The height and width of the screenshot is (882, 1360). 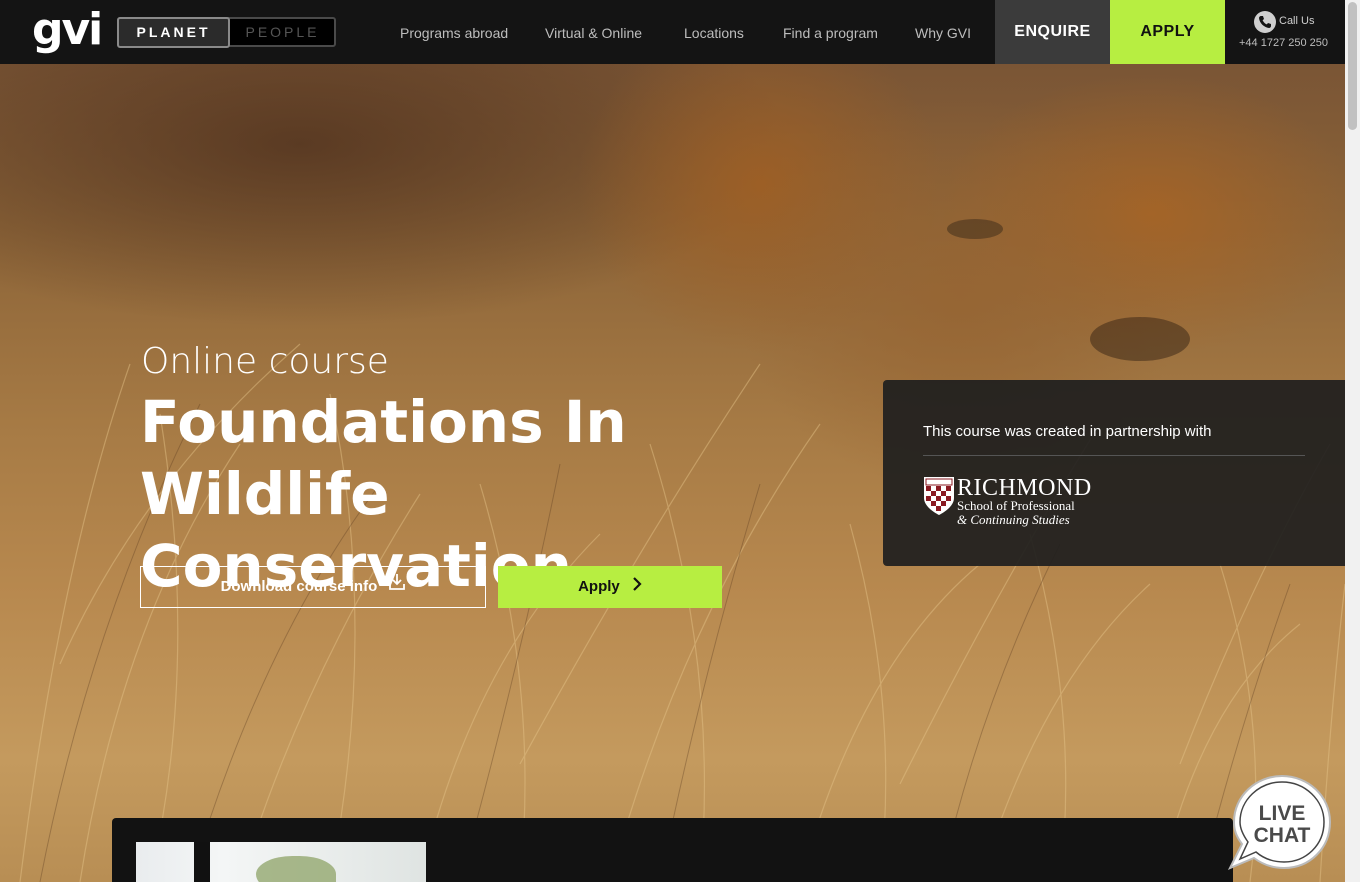 What do you see at coordinates (830, 33) in the screenshot?
I see `nav-find-a-program: Find a program` at bounding box center [830, 33].